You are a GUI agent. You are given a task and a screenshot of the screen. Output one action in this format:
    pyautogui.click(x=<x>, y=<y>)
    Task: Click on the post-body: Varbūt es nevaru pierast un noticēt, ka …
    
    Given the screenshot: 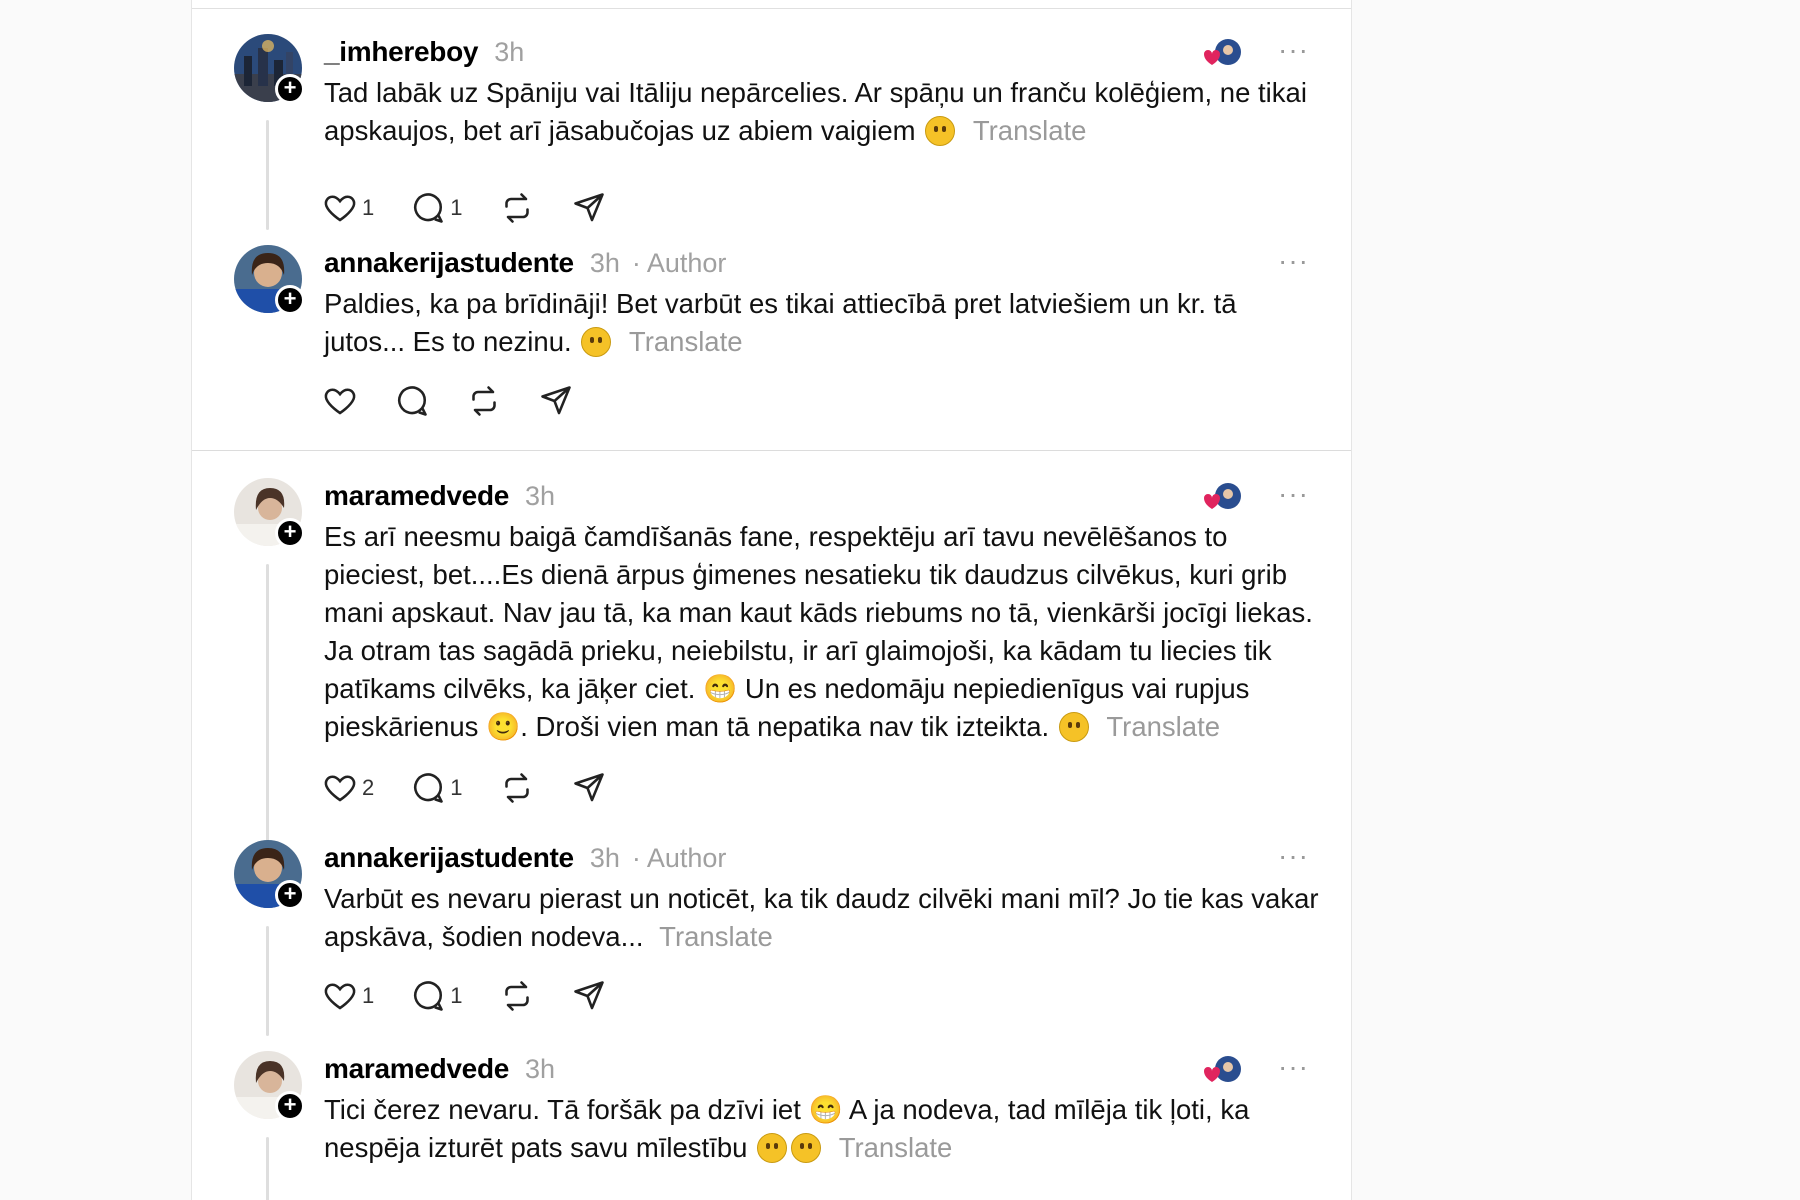 What is the action you would take?
    pyautogui.click(x=821, y=917)
    